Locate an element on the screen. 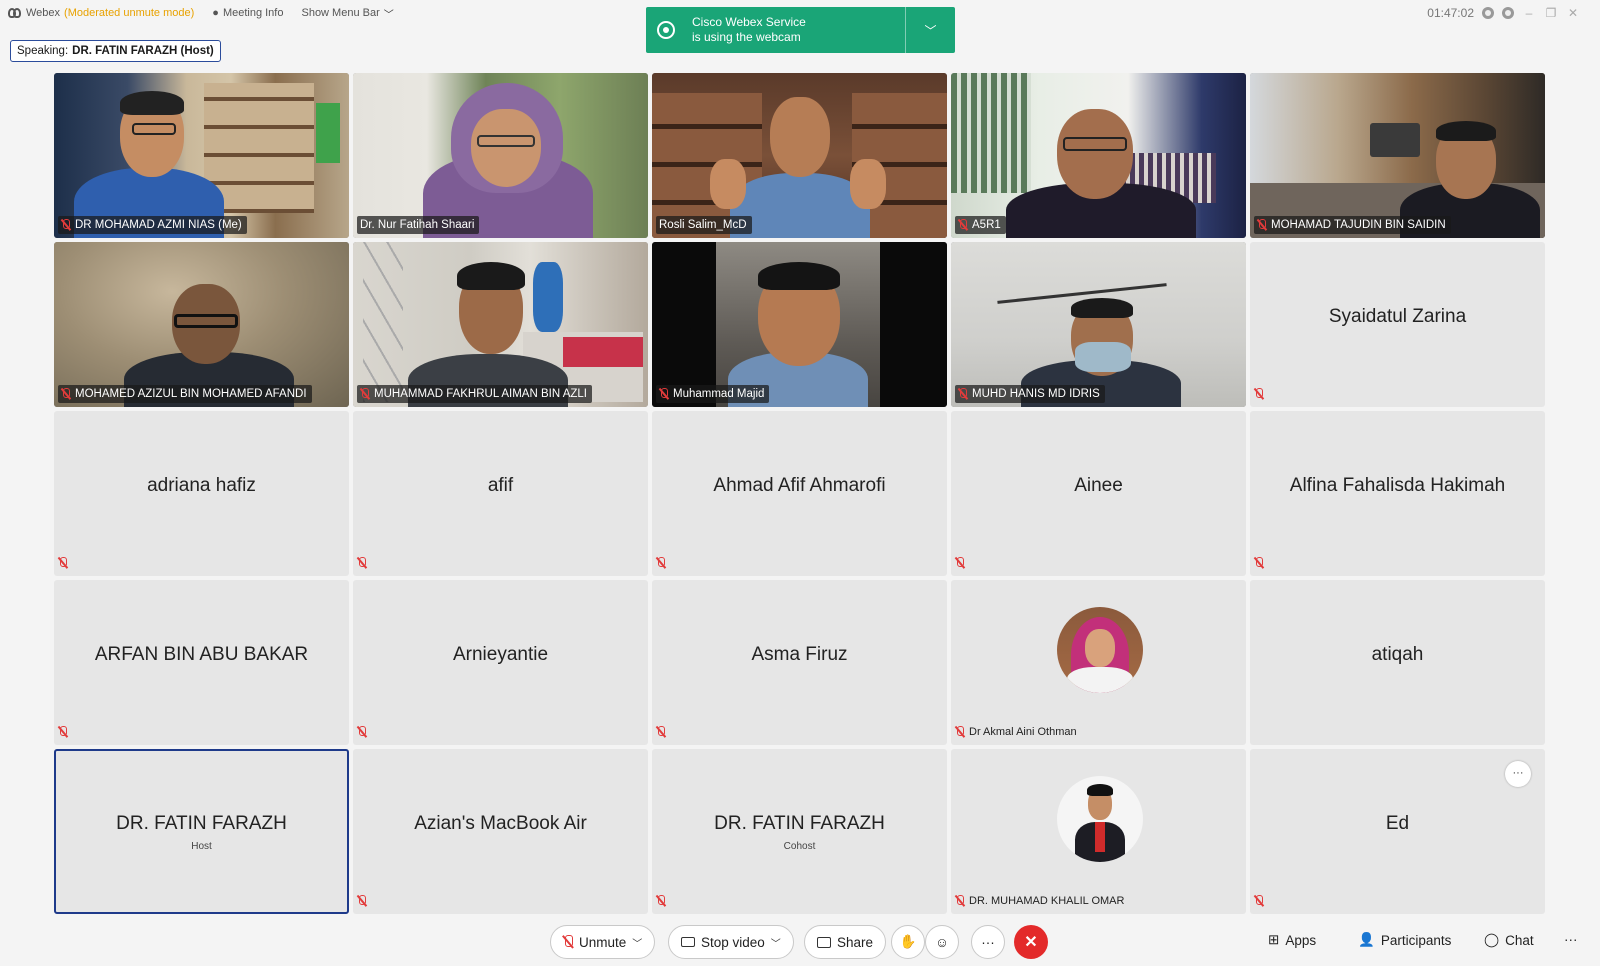 The width and height of the screenshot is (1600, 966). participant-tile: A5R1 is located at coordinates (1098, 155).